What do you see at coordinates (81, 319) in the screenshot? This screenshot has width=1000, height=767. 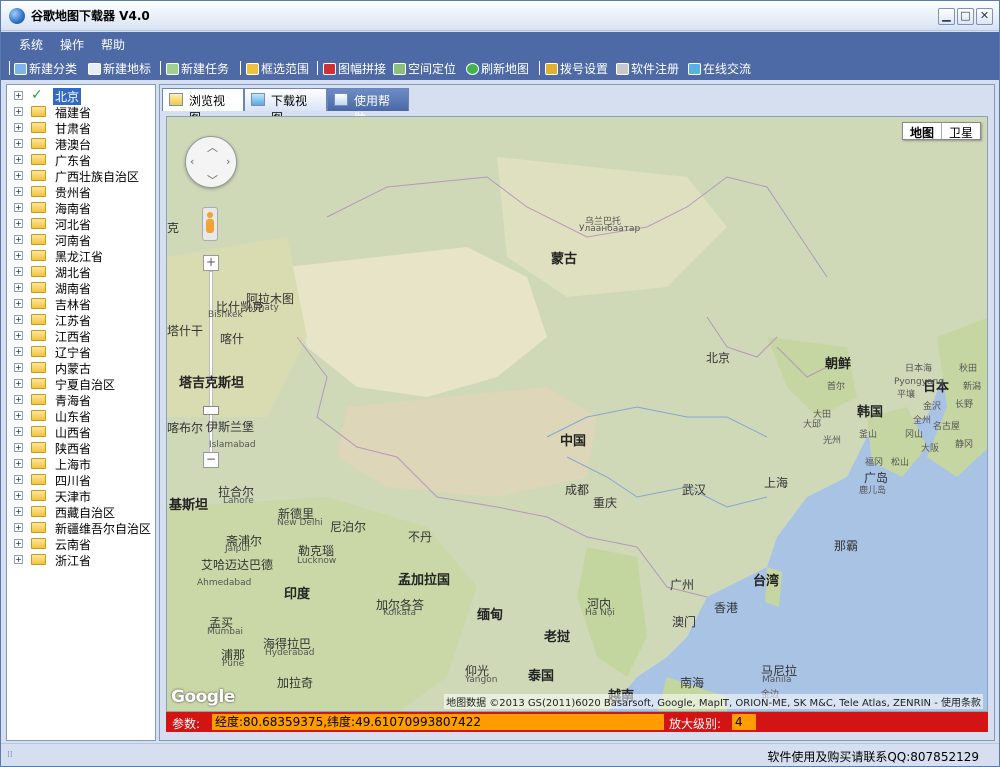 I see `tree-item: + 江苏省` at bounding box center [81, 319].